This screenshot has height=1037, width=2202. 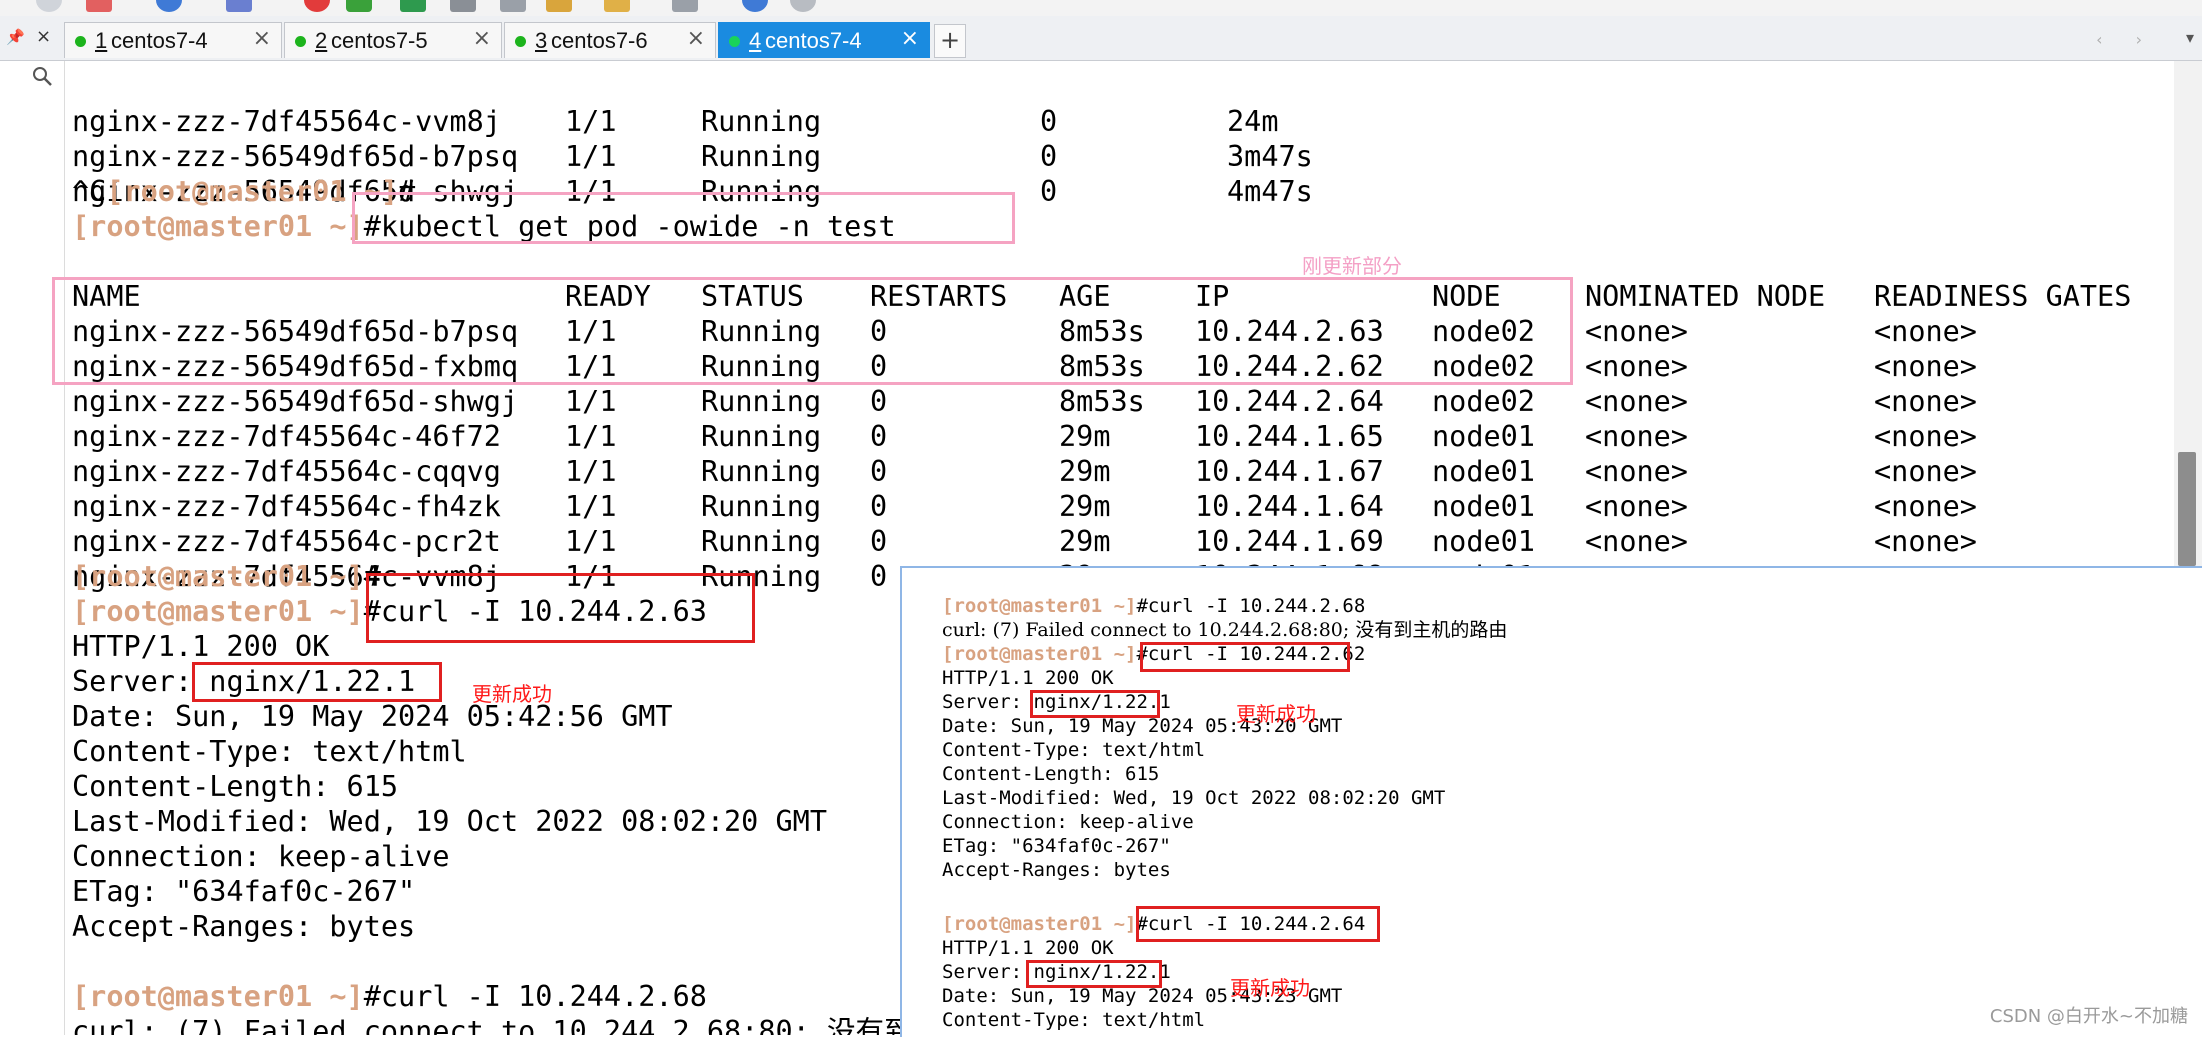 I want to click on scrollbar-thumb, so click(x=2187, y=509).